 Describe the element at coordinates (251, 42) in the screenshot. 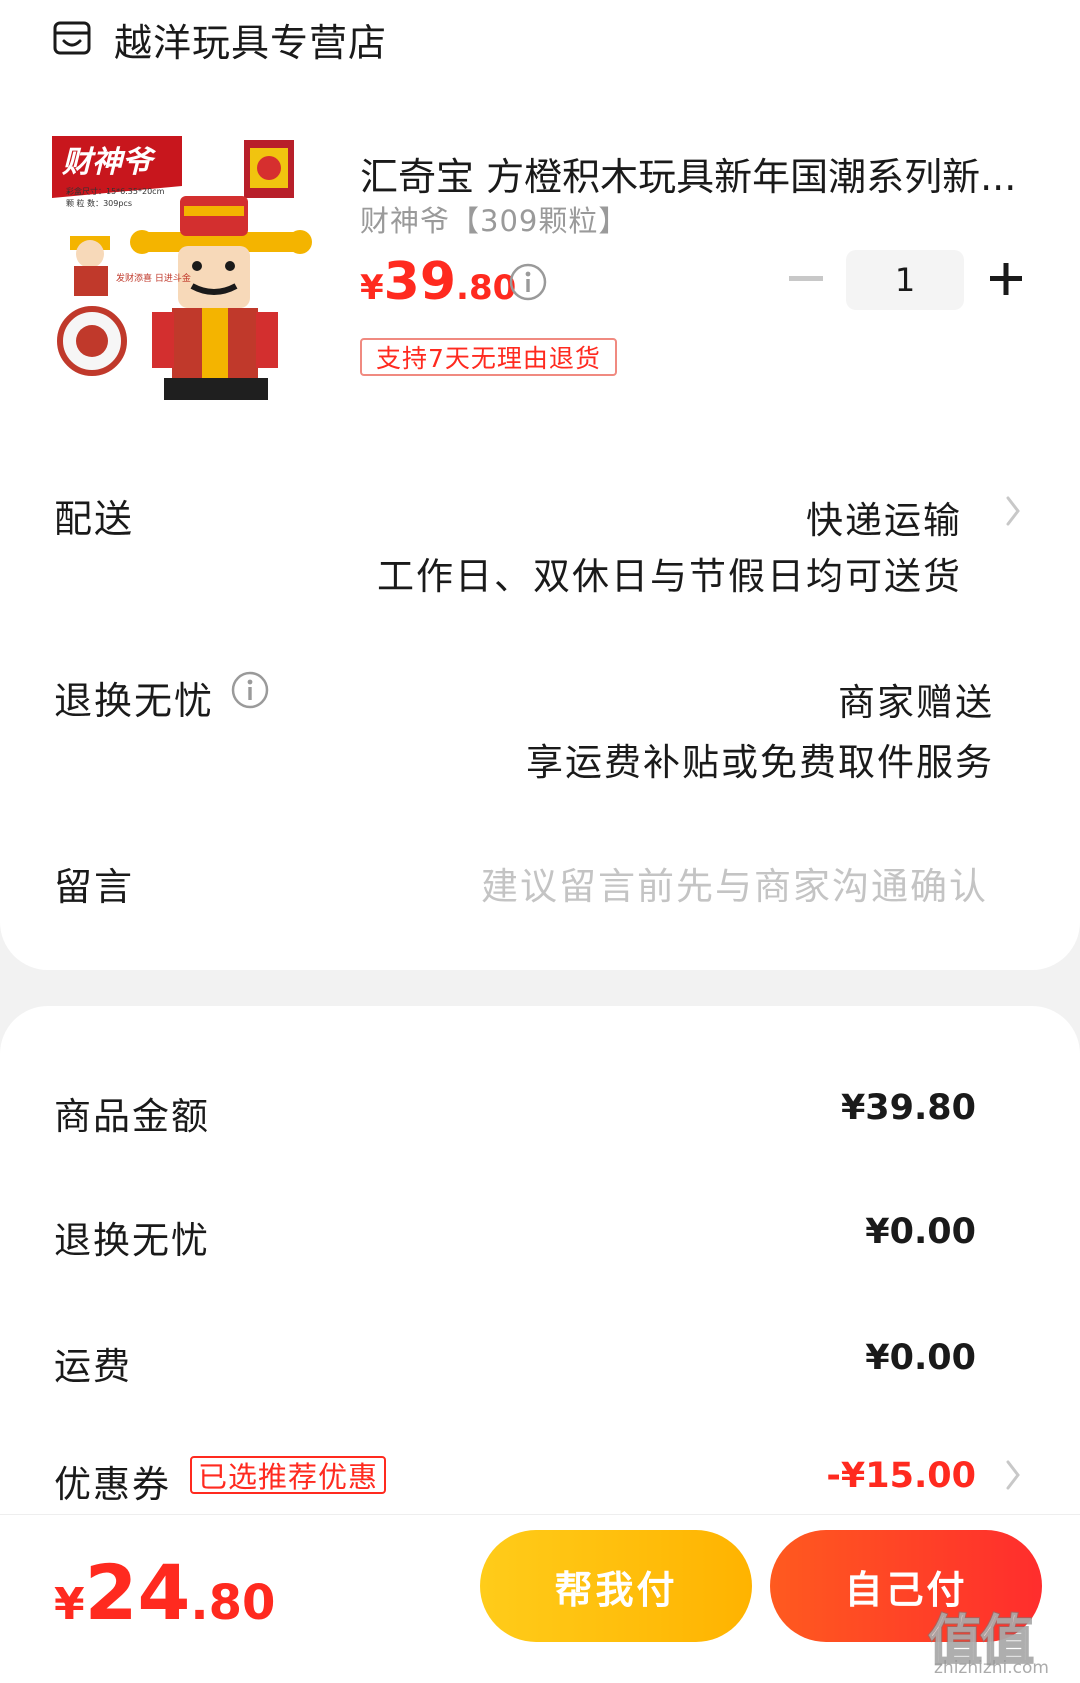

I see `store-name: 越洋玩具专营店` at that location.